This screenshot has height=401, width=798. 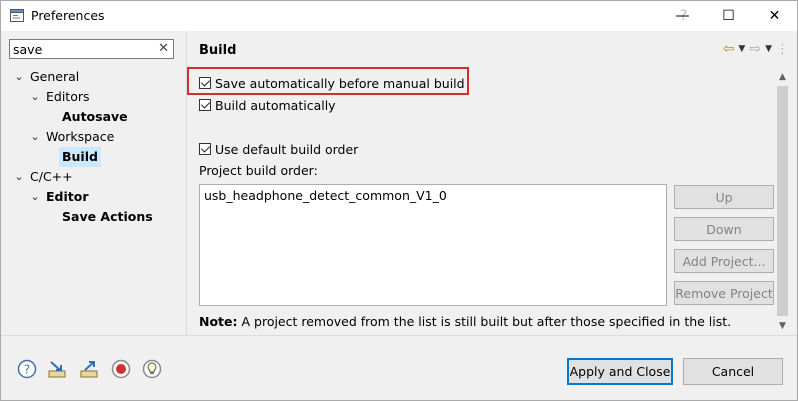 I want to click on help-icon: ?, so click(x=27, y=369).